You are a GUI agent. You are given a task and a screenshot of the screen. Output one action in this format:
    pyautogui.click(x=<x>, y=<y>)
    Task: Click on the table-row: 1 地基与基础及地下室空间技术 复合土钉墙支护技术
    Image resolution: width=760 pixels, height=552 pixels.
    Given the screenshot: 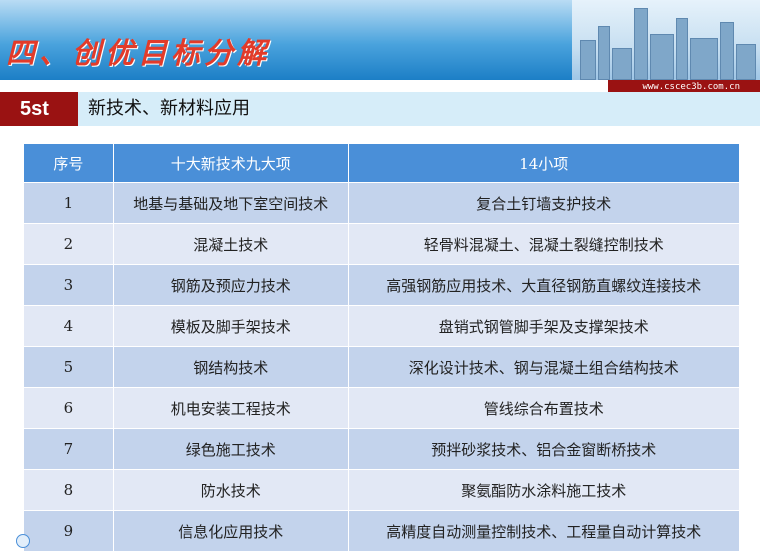 What is the action you would take?
    pyautogui.click(x=382, y=203)
    